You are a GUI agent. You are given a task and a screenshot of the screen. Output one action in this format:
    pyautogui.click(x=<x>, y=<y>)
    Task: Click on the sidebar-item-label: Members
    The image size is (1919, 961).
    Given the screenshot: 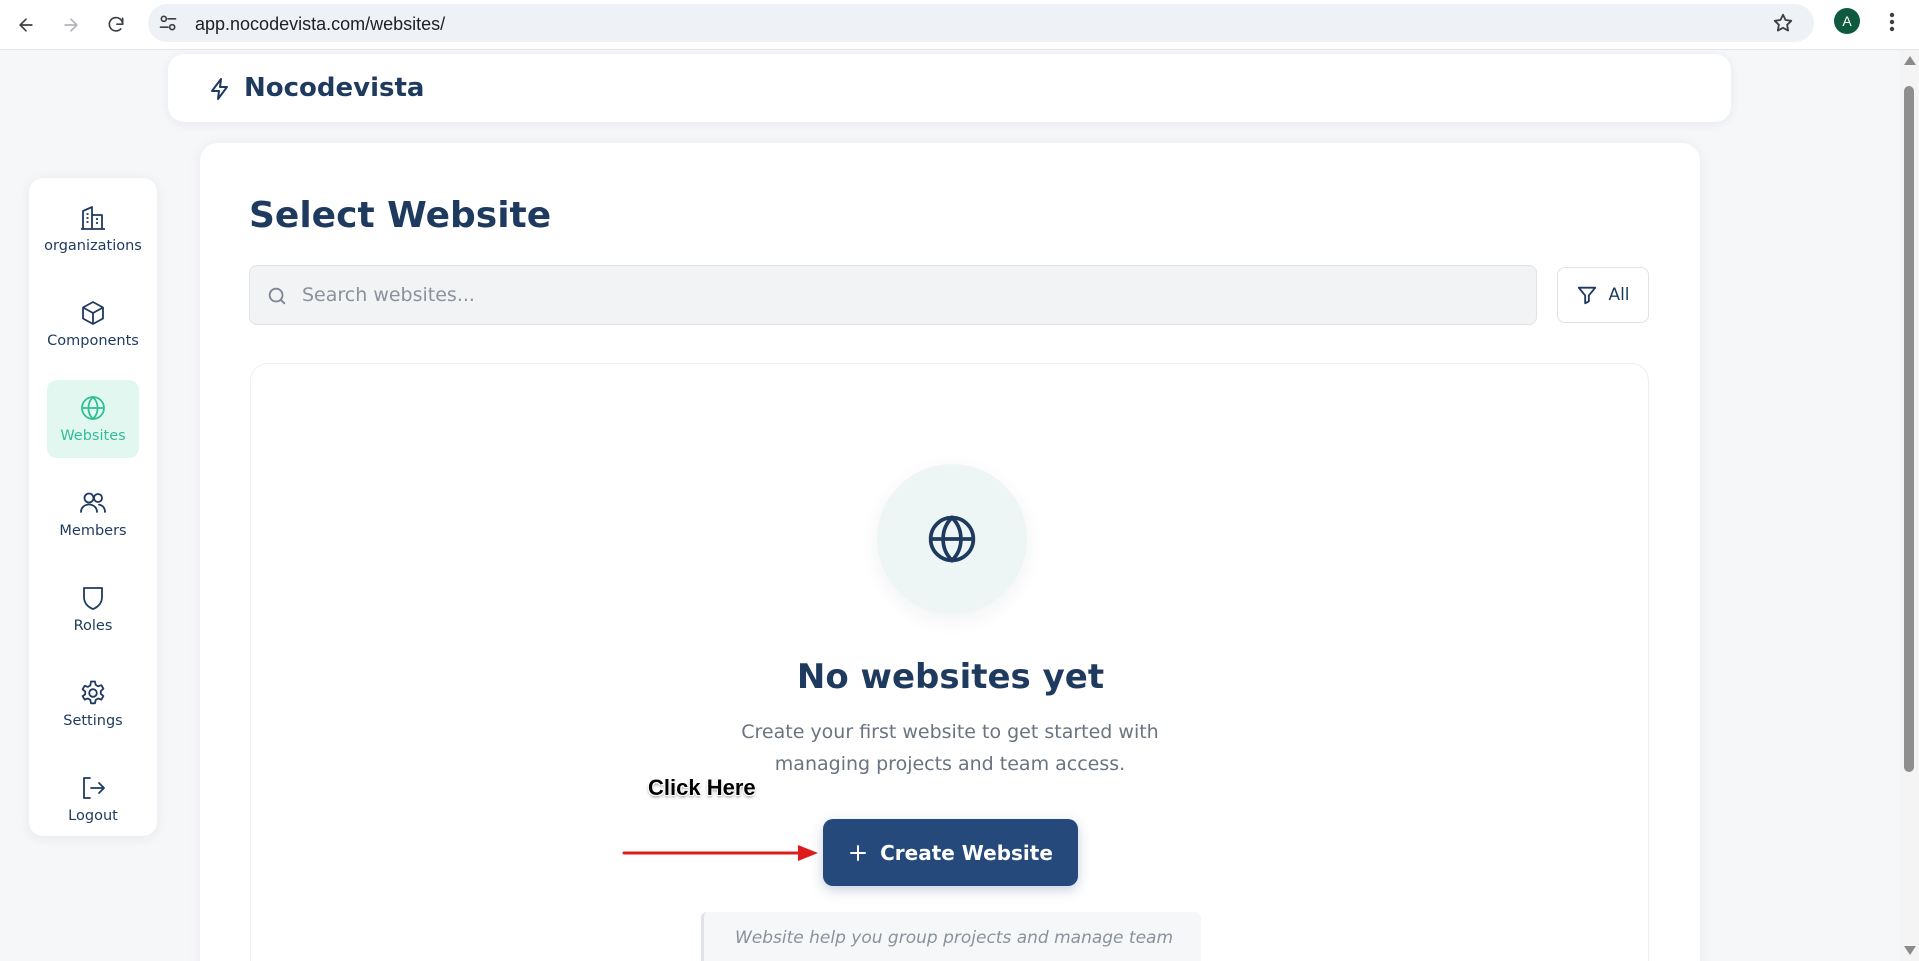 What is the action you would take?
    pyautogui.click(x=93, y=531)
    